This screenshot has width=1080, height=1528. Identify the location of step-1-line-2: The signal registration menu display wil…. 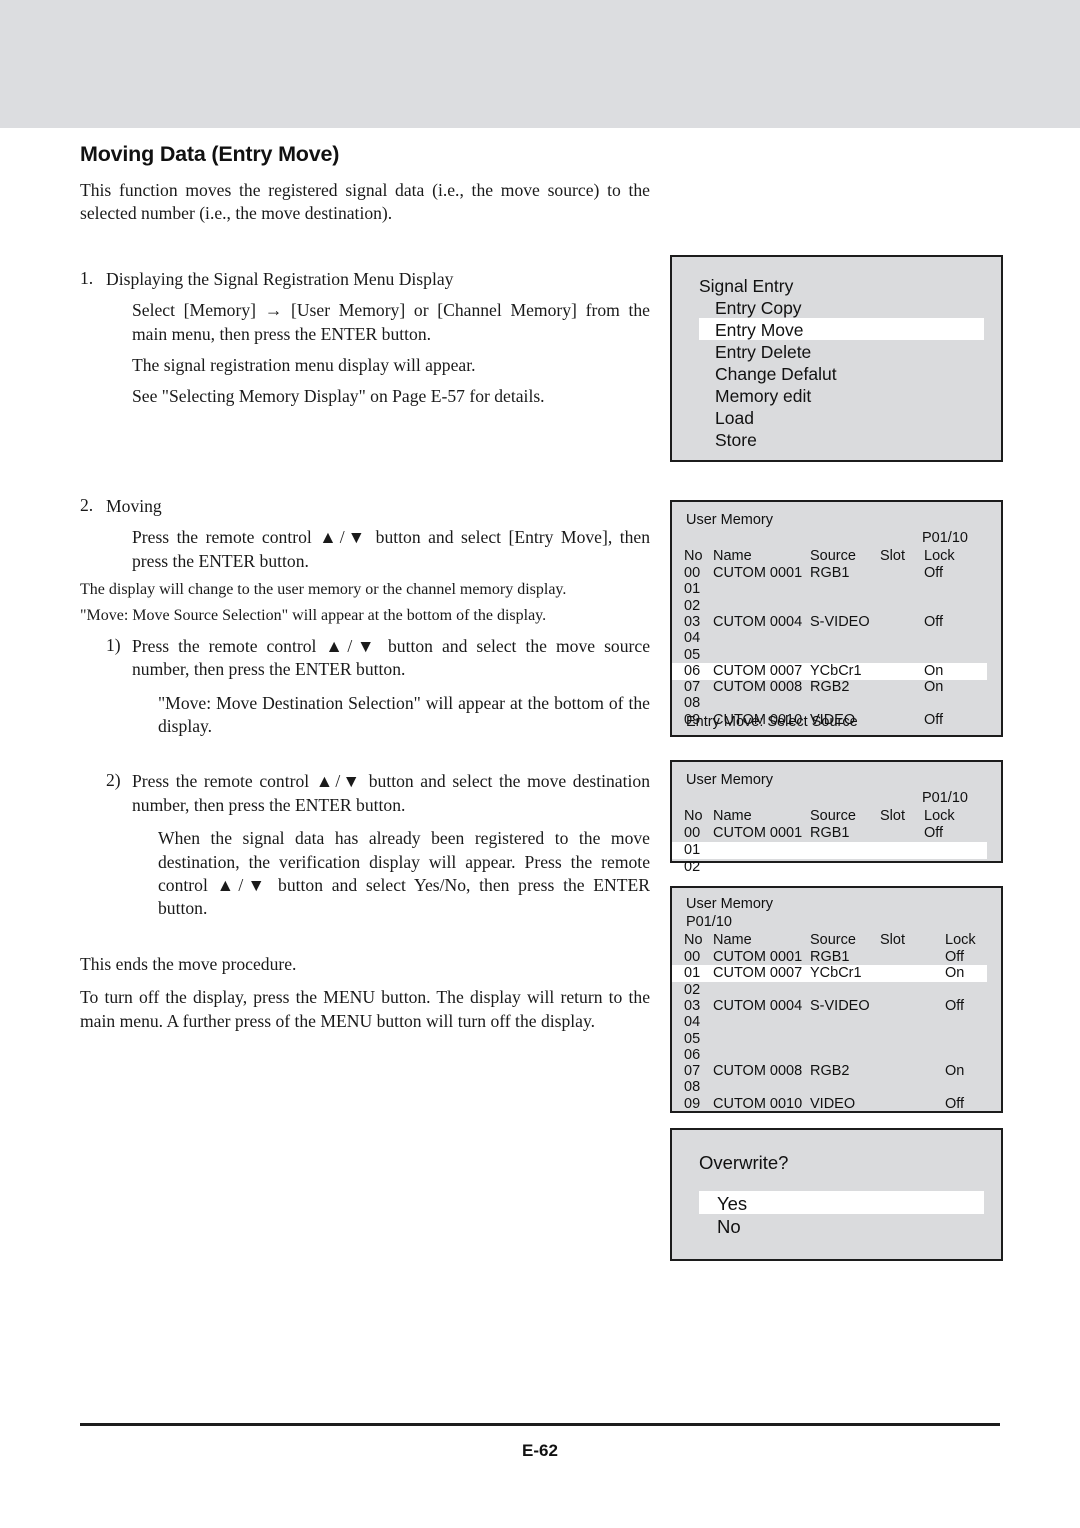
(304, 364).